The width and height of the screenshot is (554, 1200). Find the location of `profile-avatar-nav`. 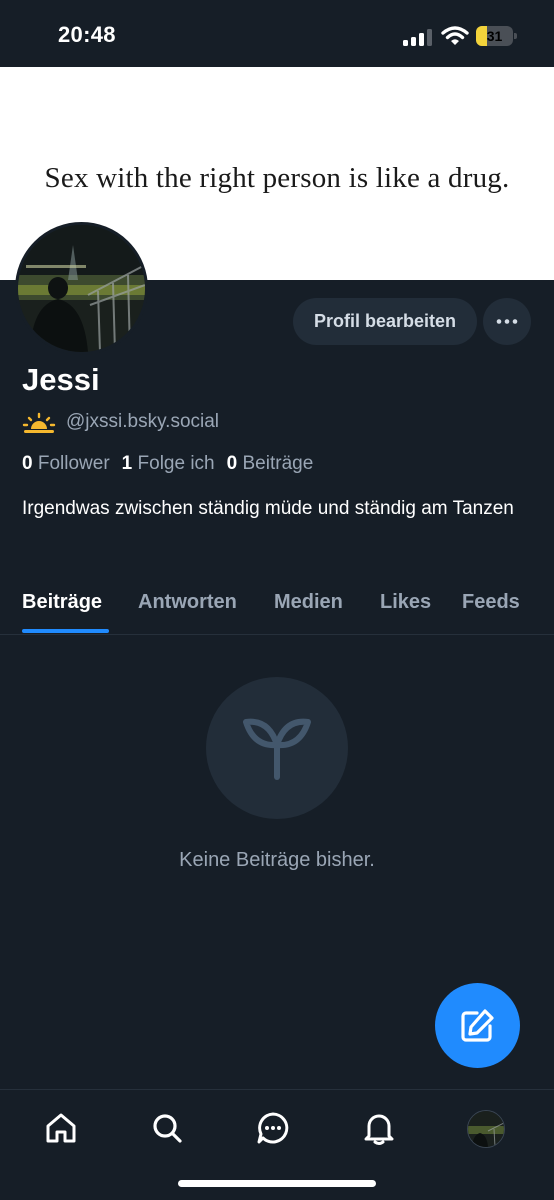

profile-avatar-nav is located at coordinates (486, 1129).